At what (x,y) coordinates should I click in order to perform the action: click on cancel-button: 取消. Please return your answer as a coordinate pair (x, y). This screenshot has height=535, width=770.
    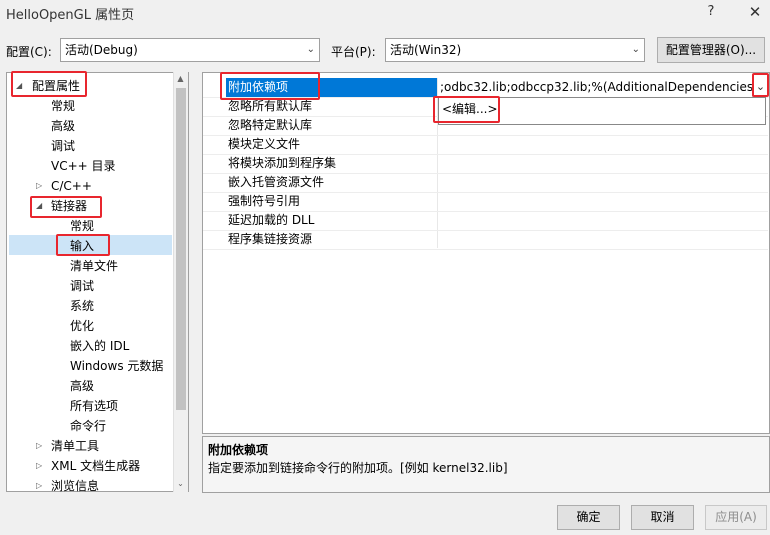
    Looking at the image, I should click on (662, 517).